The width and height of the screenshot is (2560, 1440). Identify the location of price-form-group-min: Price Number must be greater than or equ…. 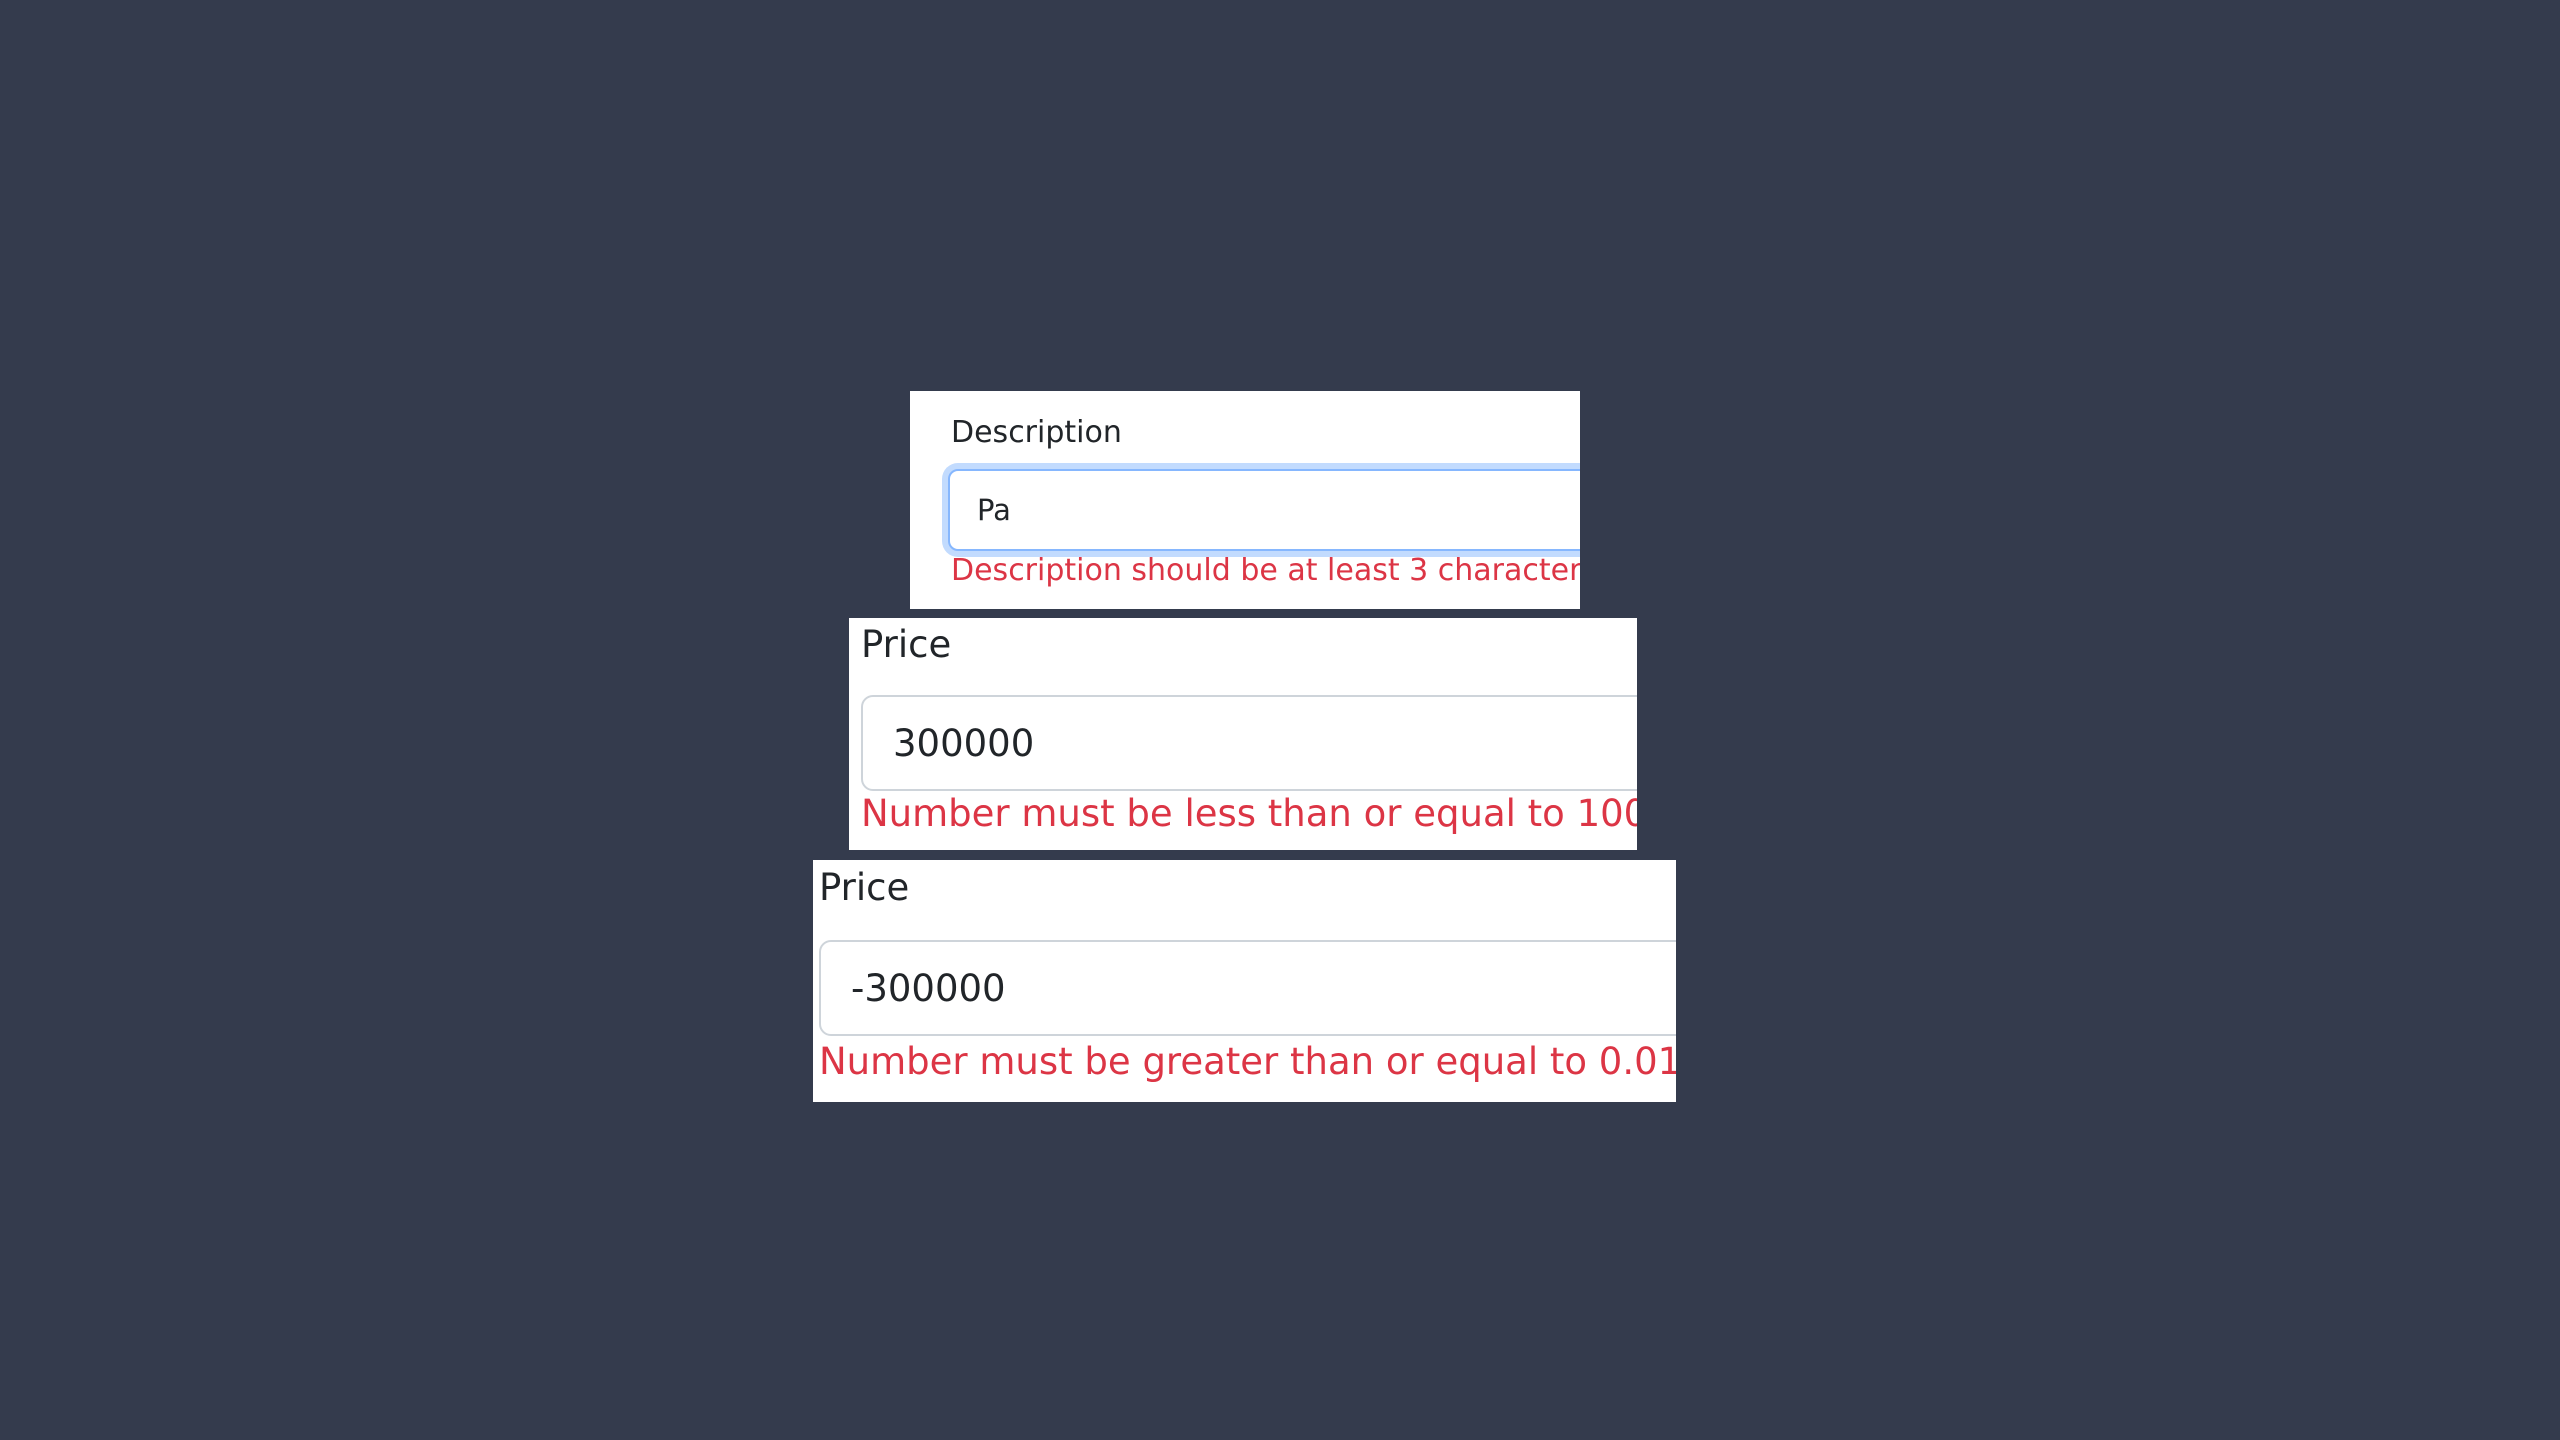
(1244, 981).